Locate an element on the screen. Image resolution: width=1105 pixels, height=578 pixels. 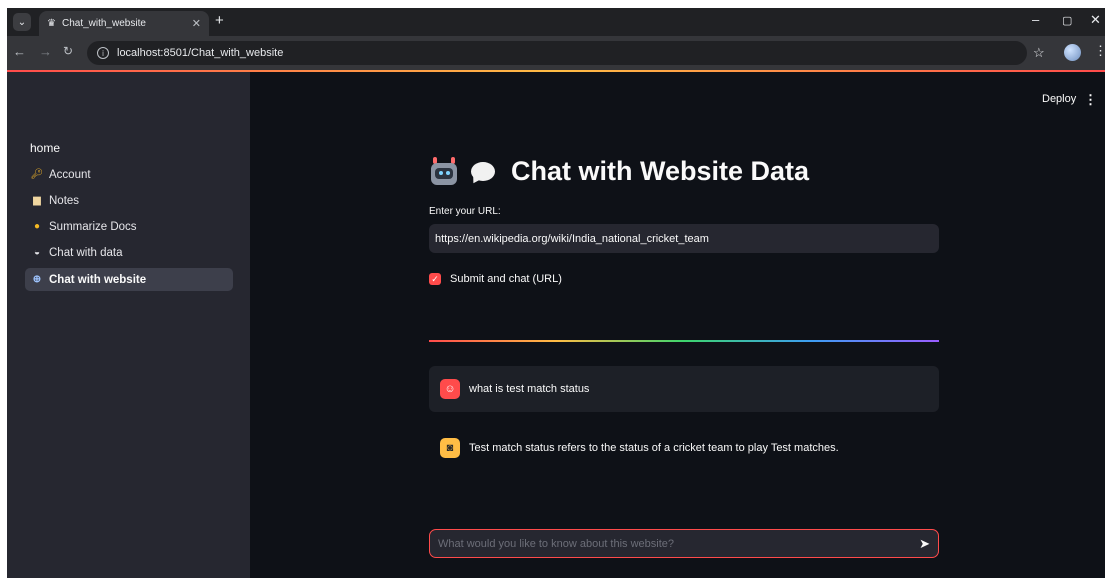
sidebar-item-summarize-docs: ● Summarize Docs is located at coordinates (129, 226).